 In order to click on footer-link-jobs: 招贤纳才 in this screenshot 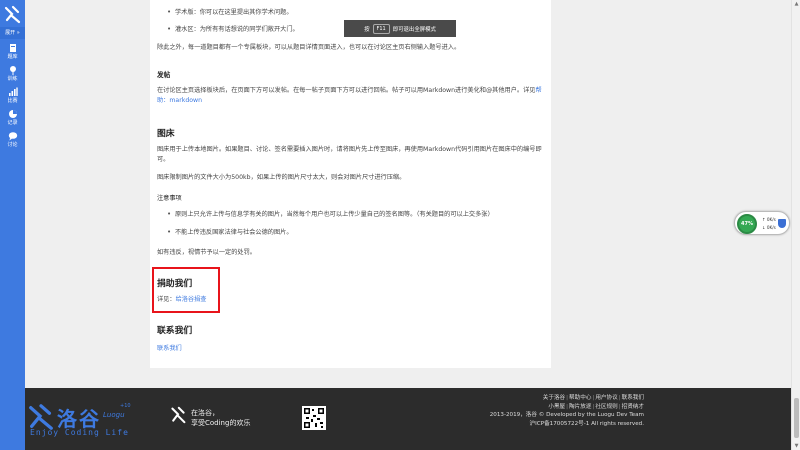, I will do `click(633, 407)`.